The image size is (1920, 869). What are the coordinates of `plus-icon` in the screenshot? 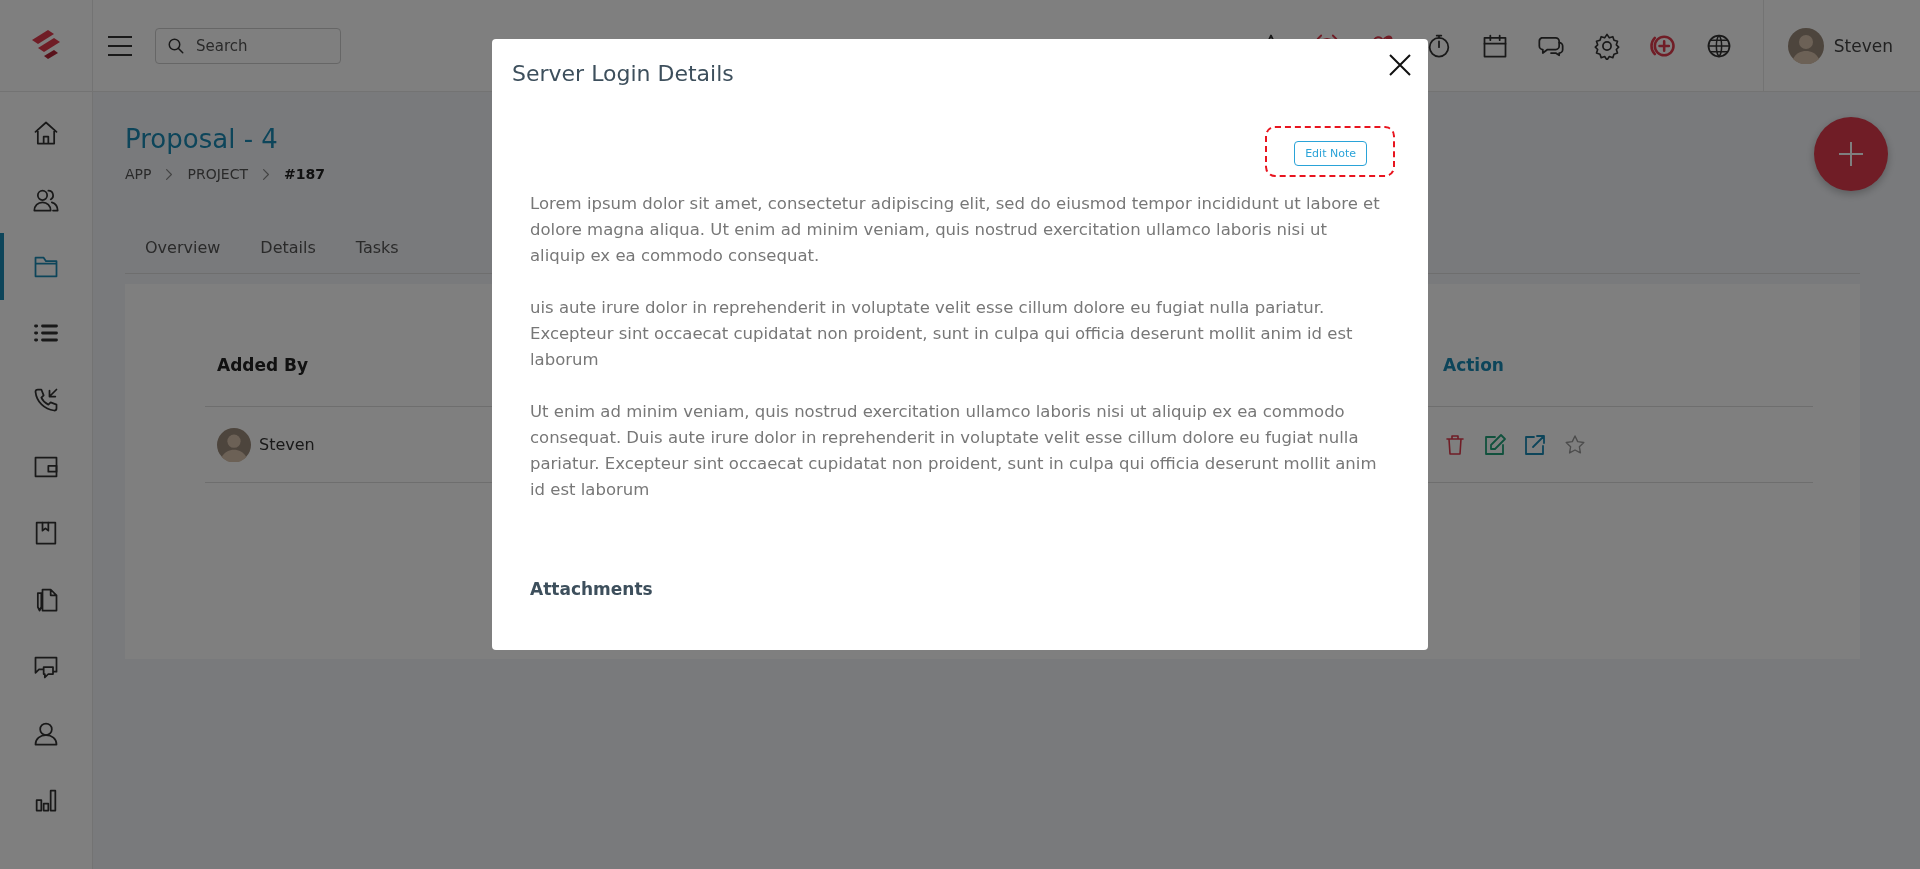 It's located at (1851, 154).